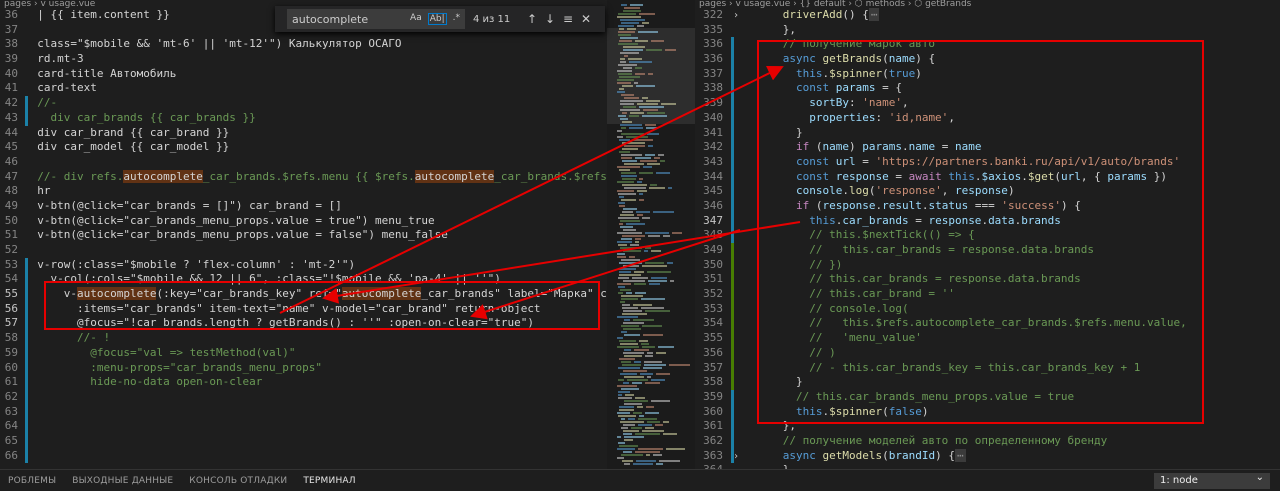 The width and height of the screenshot is (1280, 491). What do you see at coordinates (376, 19) in the screenshot?
I see `find-input: autocomplete Aa Ab| .*` at bounding box center [376, 19].